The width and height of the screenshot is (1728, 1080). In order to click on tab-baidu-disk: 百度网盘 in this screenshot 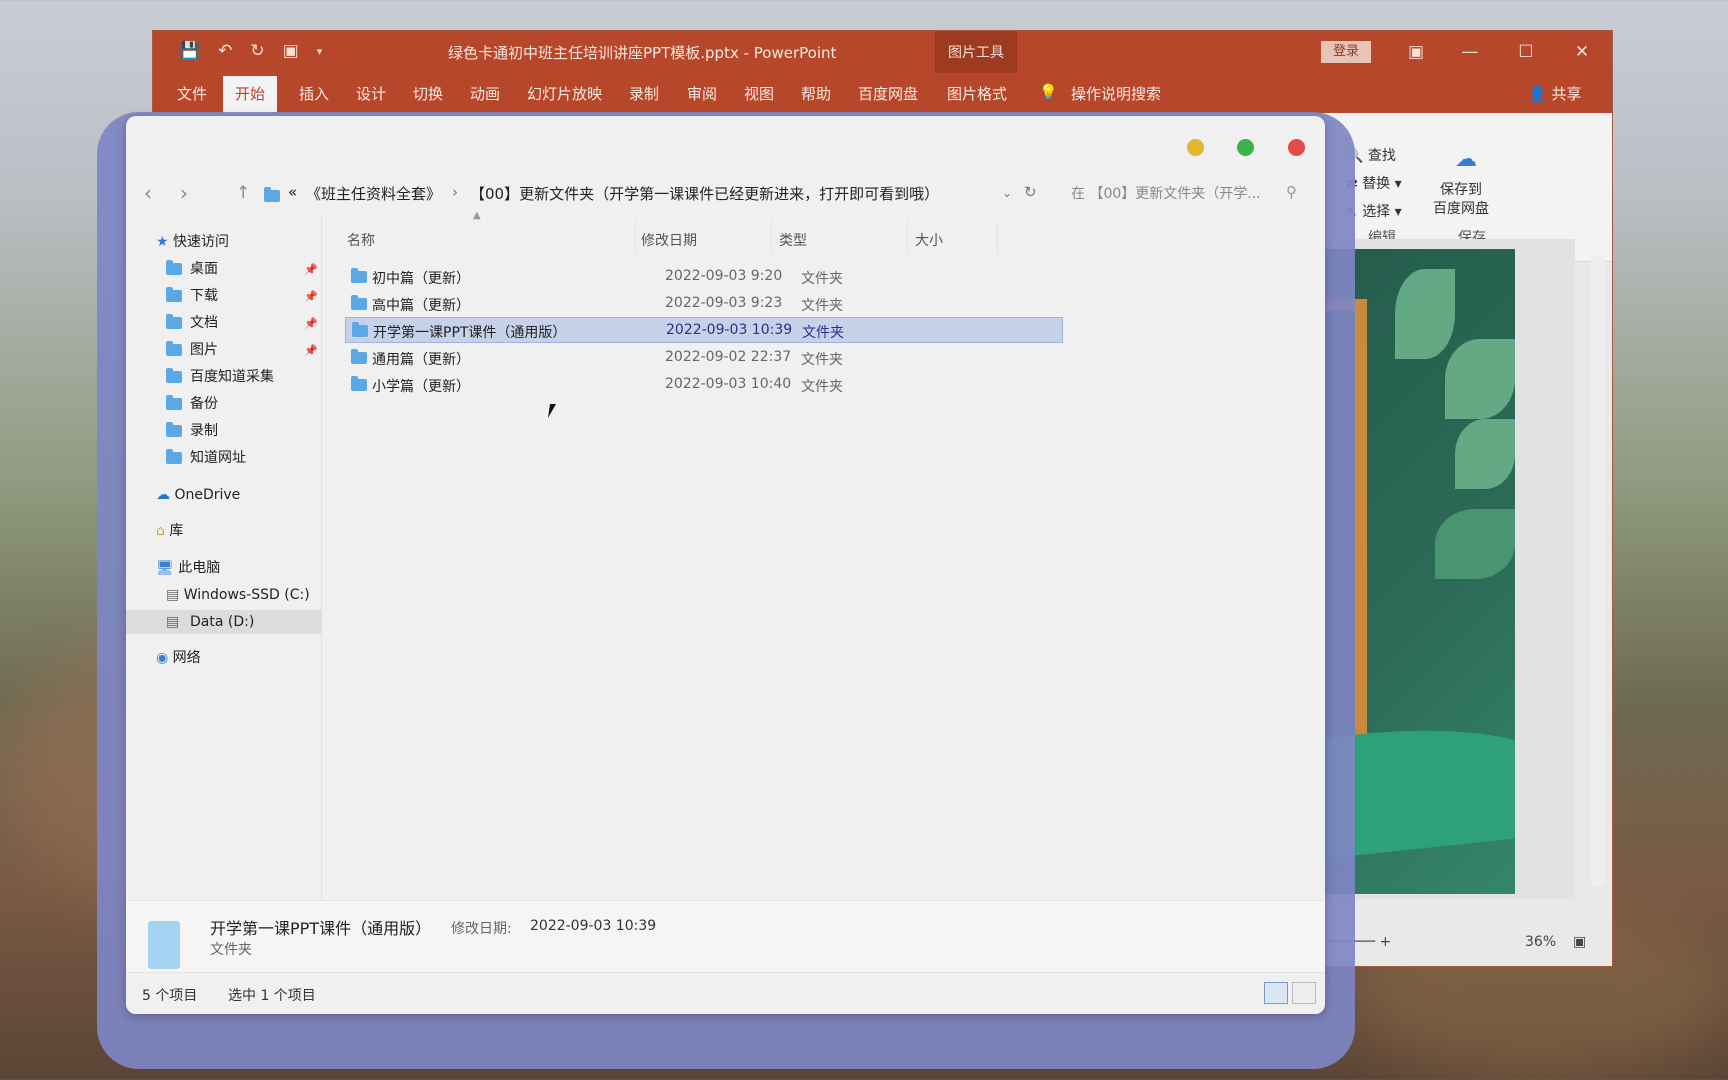, I will do `click(888, 93)`.